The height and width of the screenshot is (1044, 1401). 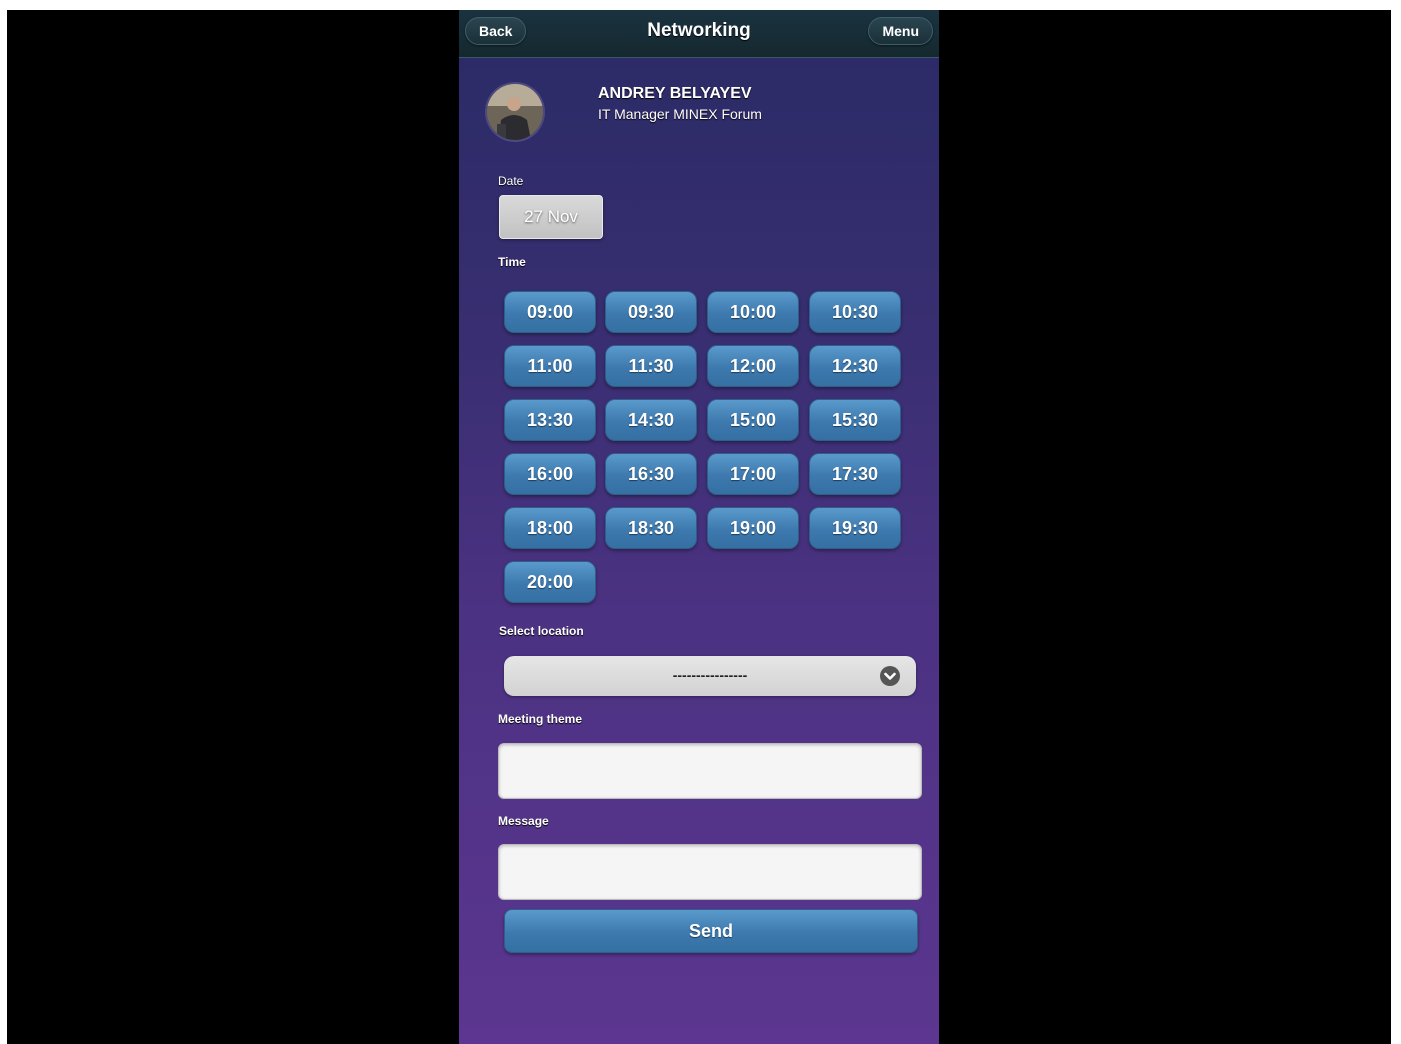 What do you see at coordinates (523, 821) in the screenshot?
I see `message-label: Message` at bounding box center [523, 821].